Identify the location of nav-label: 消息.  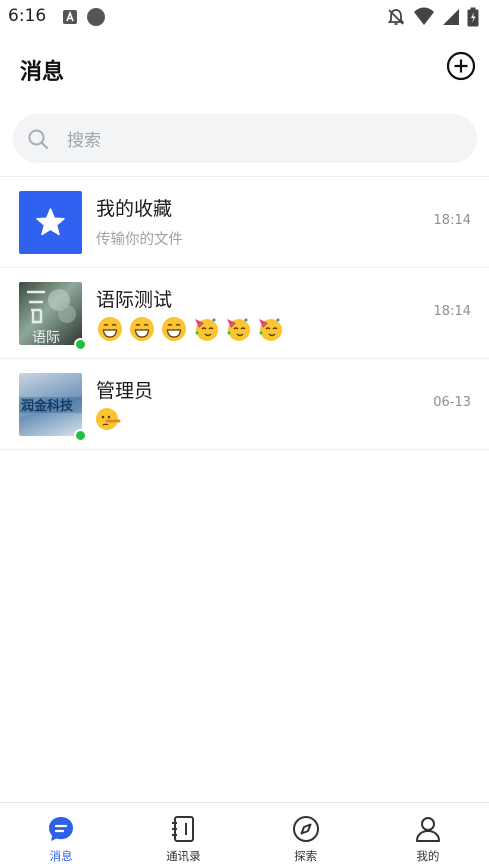
(61, 856).